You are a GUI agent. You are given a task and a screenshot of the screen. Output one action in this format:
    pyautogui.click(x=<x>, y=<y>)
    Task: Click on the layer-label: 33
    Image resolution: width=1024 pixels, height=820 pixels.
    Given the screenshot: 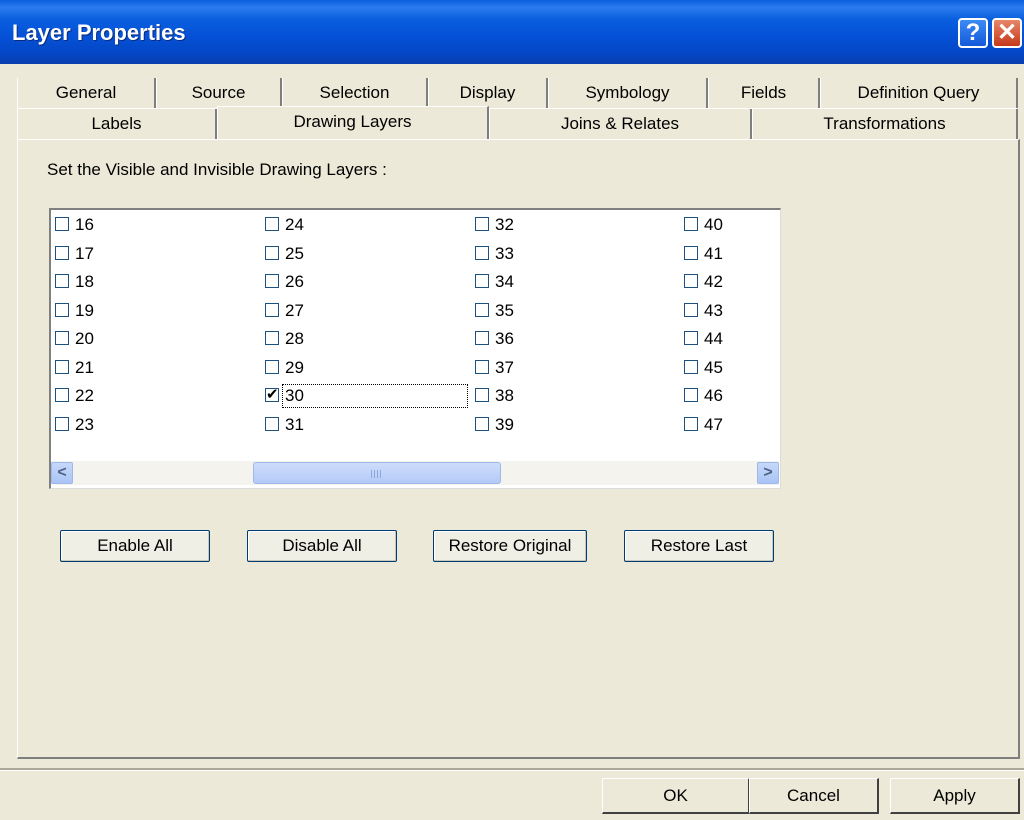 What is the action you would take?
    pyautogui.click(x=504, y=253)
    